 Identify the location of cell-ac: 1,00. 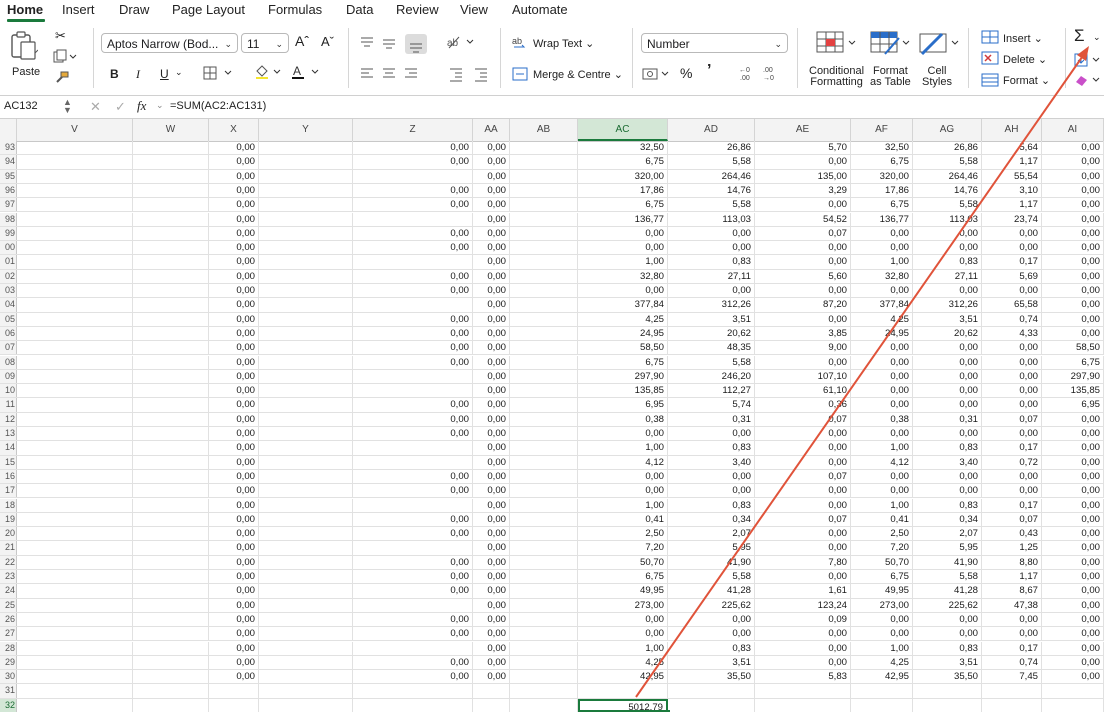
(623, 448).